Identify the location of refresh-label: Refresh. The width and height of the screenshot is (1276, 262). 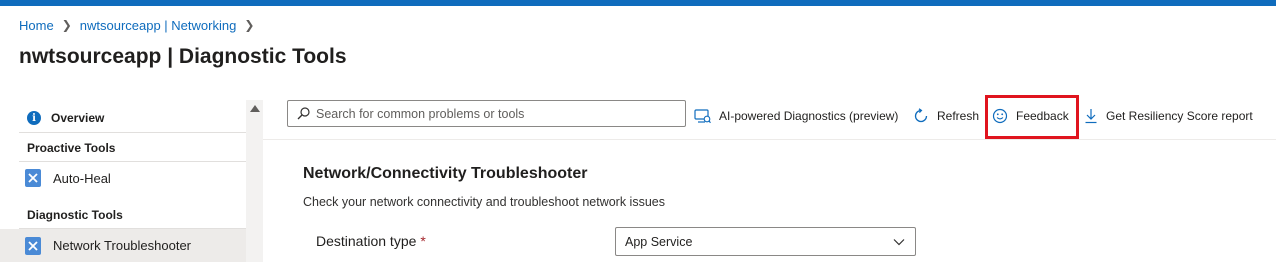
(958, 116).